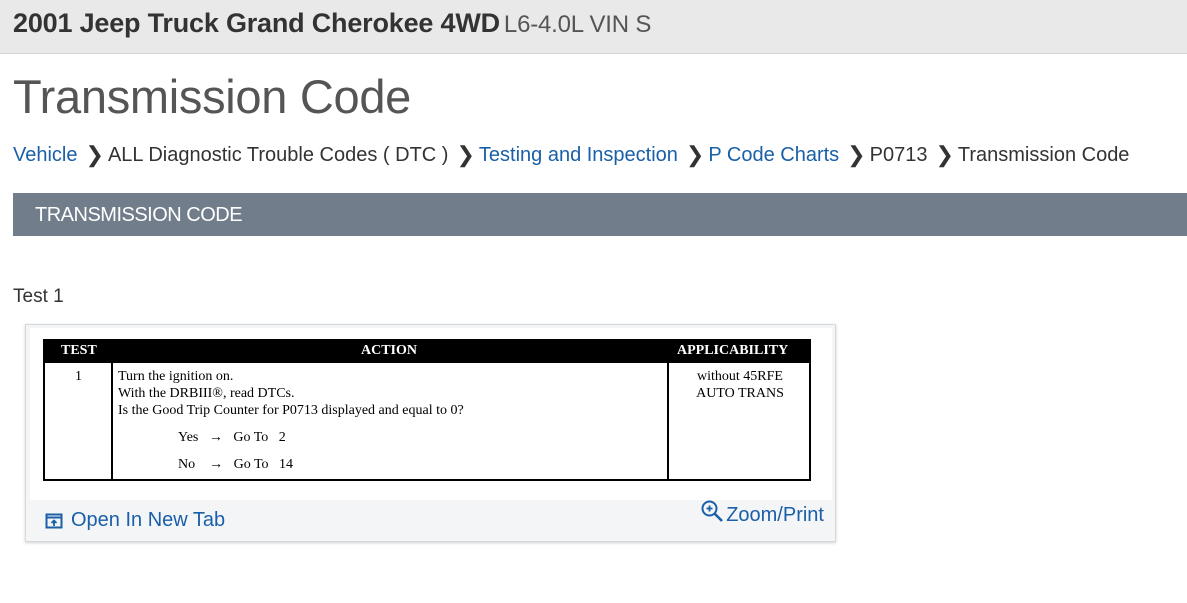  Describe the element at coordinates (78, 376) in the screenshot. I see `cell-test-number: 1` at that location.